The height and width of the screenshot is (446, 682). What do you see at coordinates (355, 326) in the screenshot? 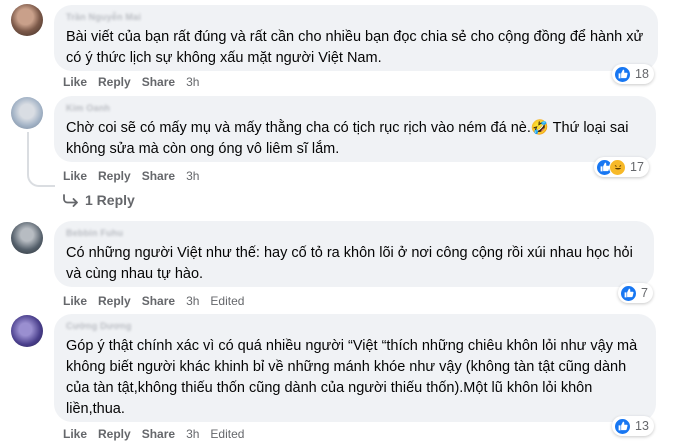
I see `comment-4-author: Cường Dương` at bounding box center [355, 326].